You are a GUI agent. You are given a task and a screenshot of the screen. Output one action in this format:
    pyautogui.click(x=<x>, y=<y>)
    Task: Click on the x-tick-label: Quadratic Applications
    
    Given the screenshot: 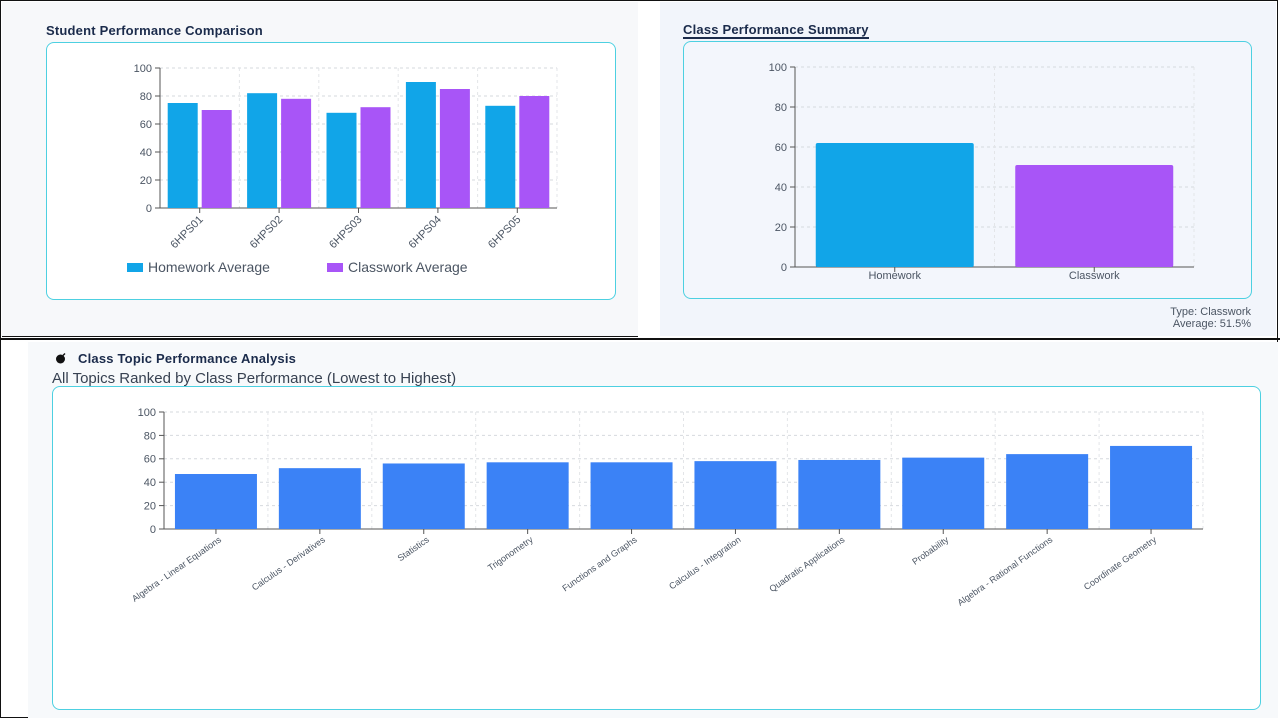 What is the action you would take?
    pyautogui.click(x=807, y=564)
    